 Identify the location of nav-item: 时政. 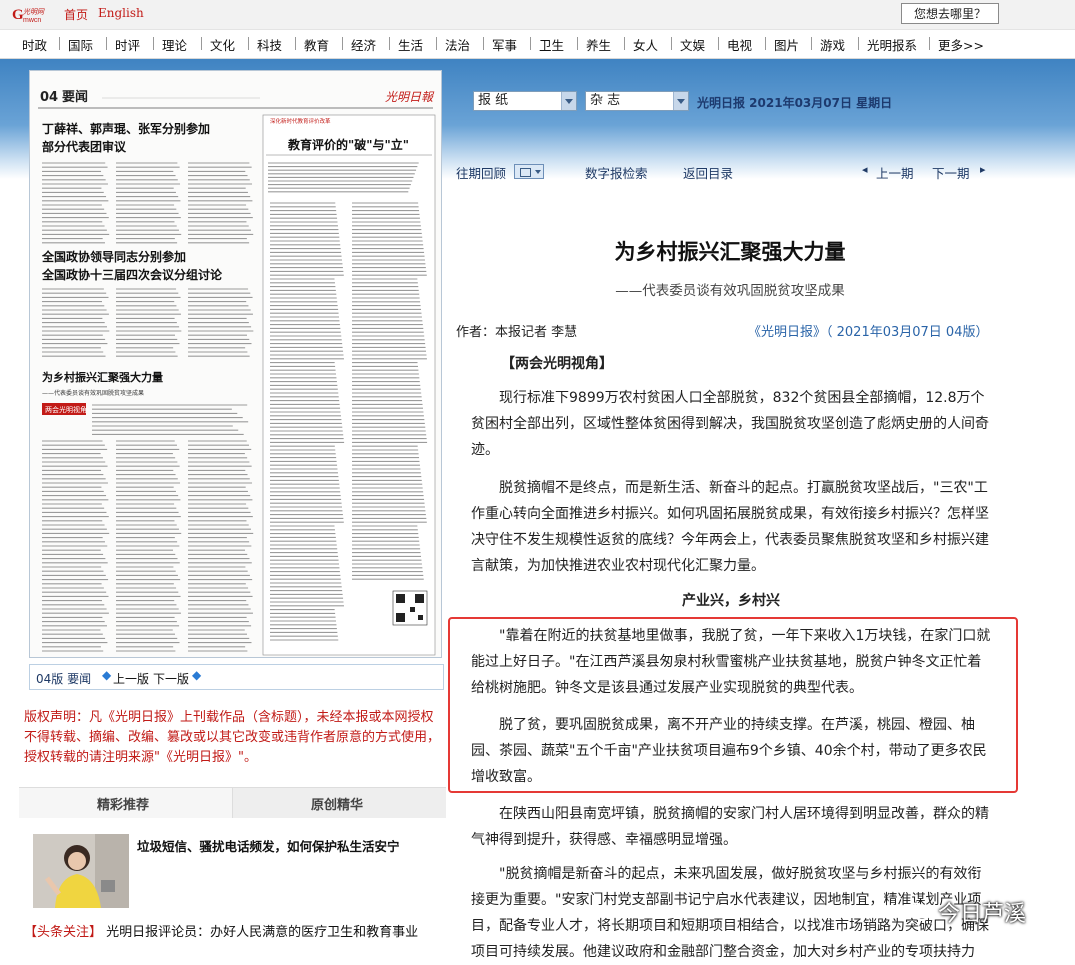
(34, 44).